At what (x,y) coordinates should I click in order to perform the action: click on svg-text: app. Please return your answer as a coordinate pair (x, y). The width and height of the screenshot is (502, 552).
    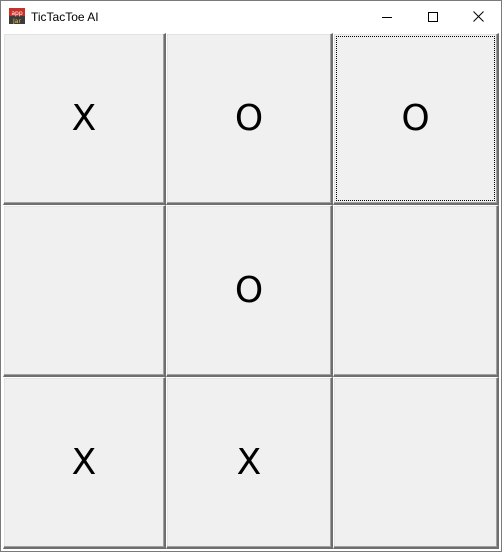
    Looking at the image, I should click on (16, 13).